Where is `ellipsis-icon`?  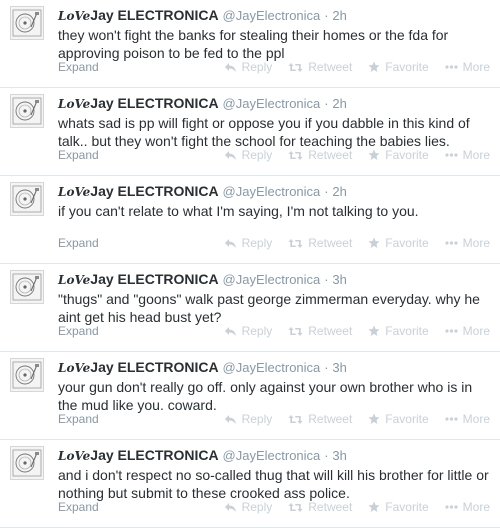 ellipsis-icon is located at coordinates (451, 419).